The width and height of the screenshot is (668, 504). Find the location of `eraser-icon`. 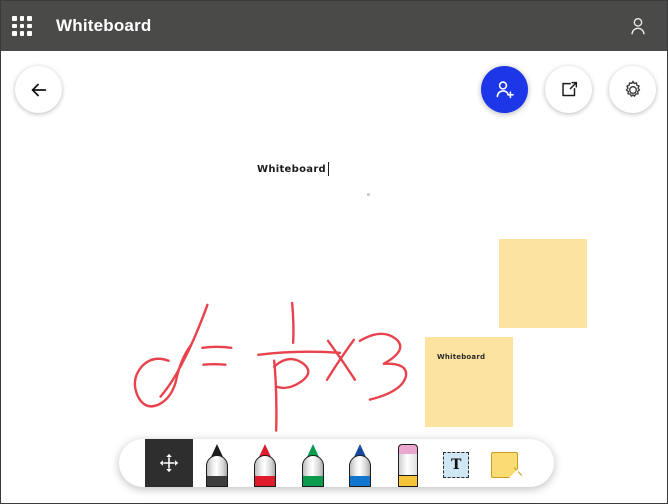

eraser-icon is located at coordinates (408, 465).